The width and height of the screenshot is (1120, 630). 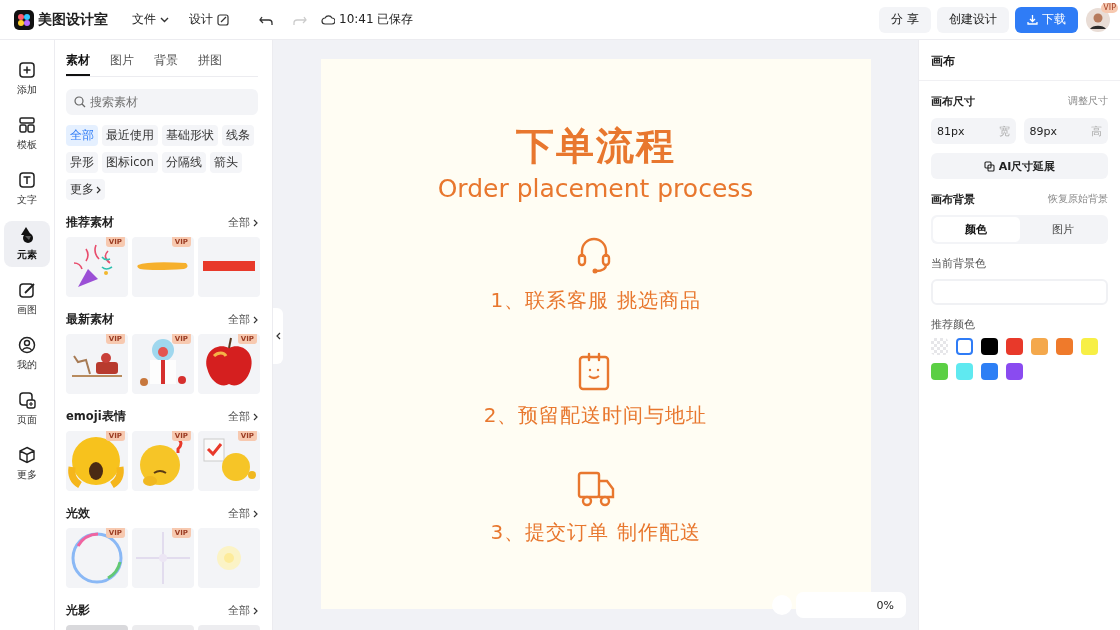 I want to click on step-text: 2、预留配送时间与地址, so click(x=595, y=415).